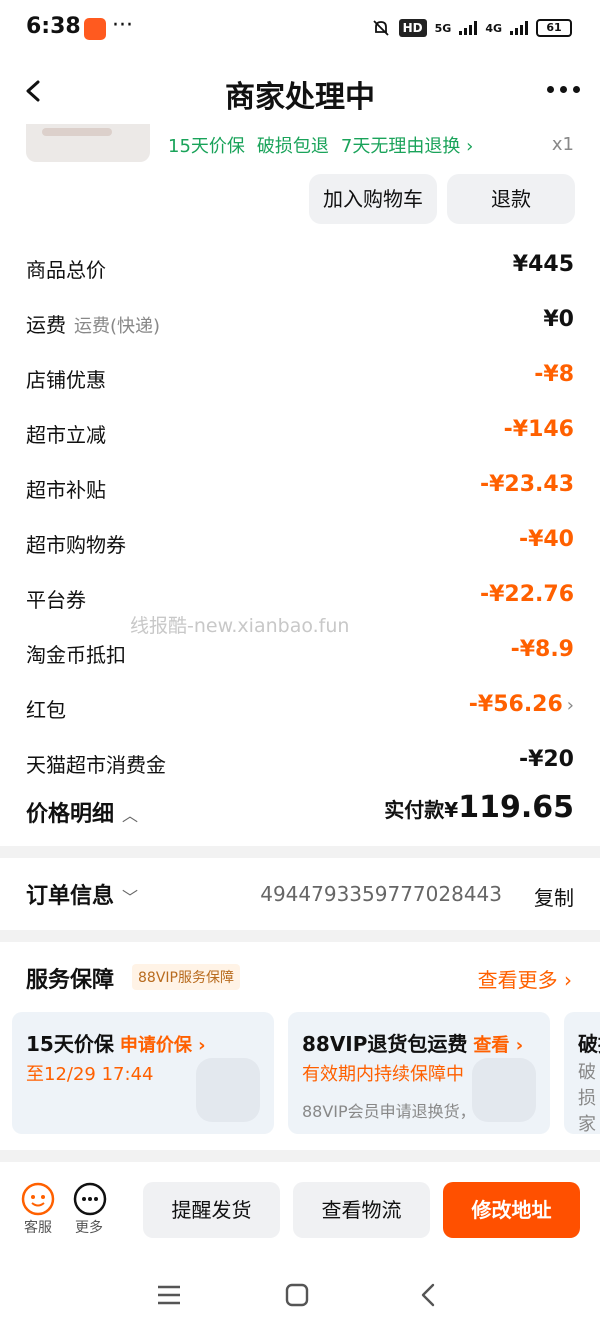 The height and width of the screenshot is (1333, 600). Describe the element at coordinates (511, 199) in the screenshot. I see `refund-button: 退款` at that location.